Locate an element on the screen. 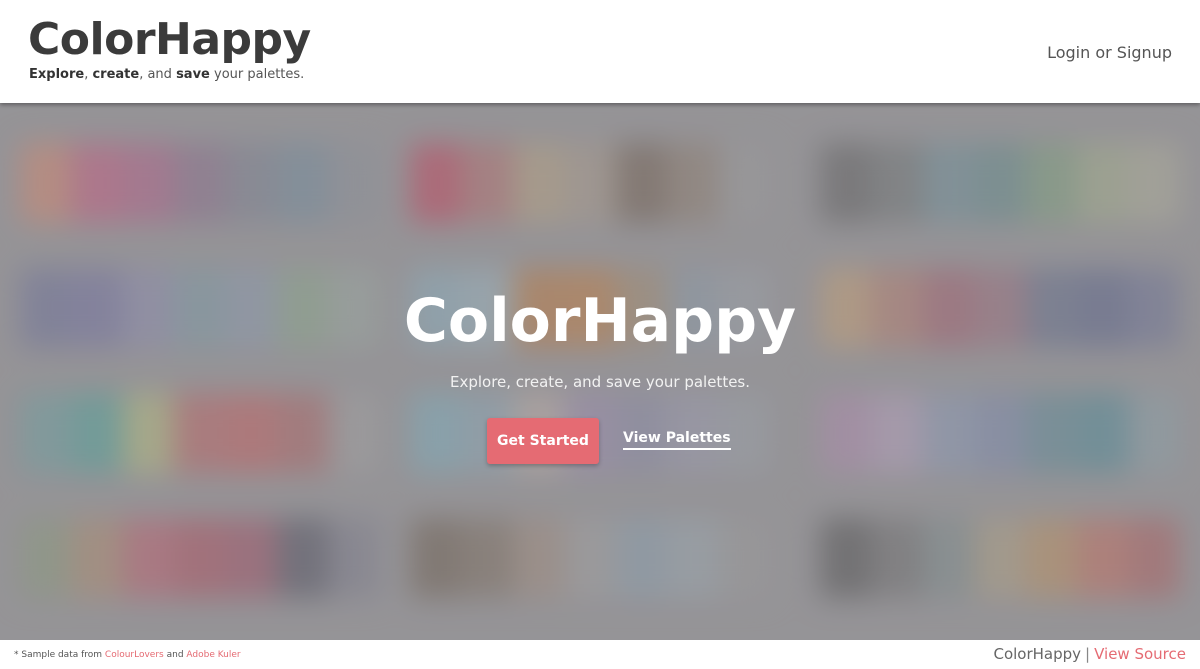 This screenshot has height=669, width=1200. get-started-button: Get Started is located at coordinates (543, 441).